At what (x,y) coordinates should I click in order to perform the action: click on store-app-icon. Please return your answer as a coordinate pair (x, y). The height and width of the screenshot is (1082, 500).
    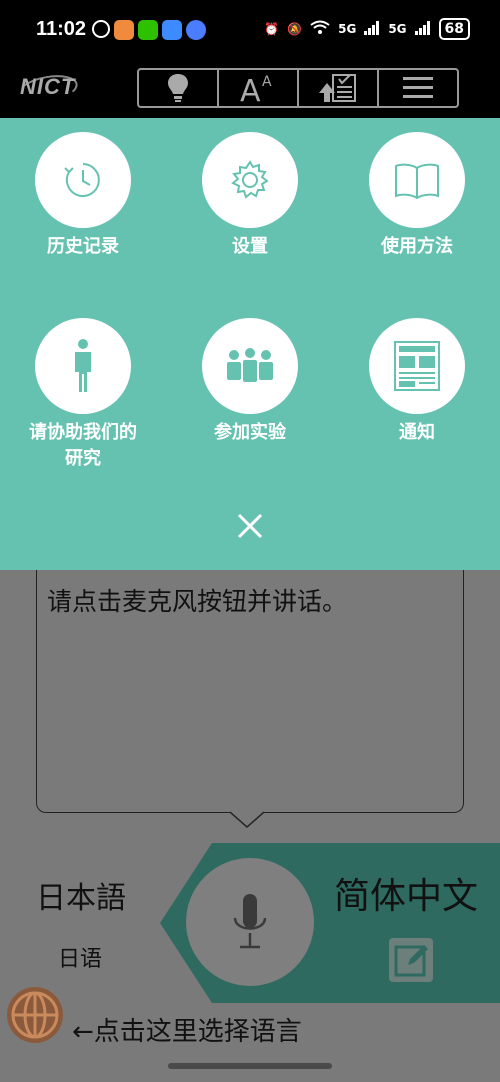
    Looking at the image, I should click on (172, 30).